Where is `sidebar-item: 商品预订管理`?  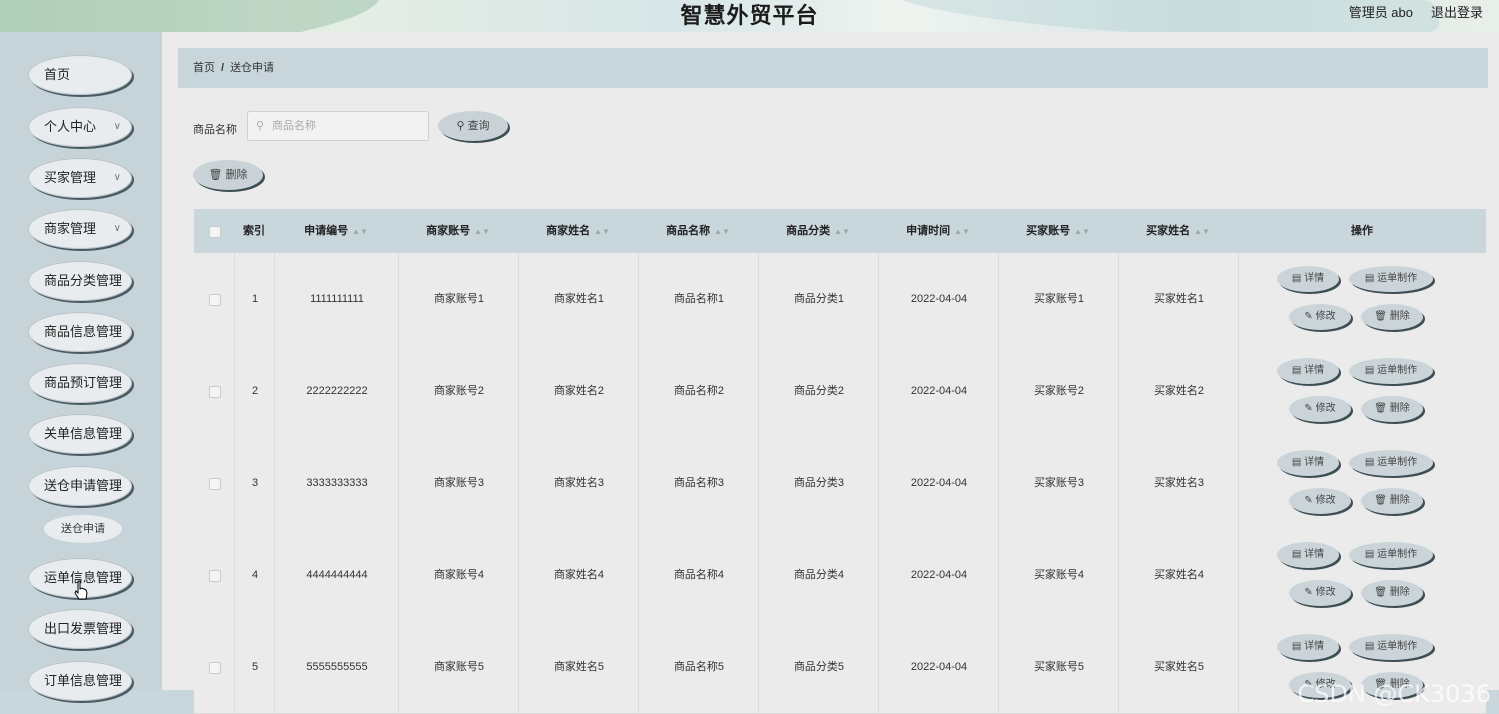
sidebar-item: 商品预订管理 is located at coordinates (80, 383).